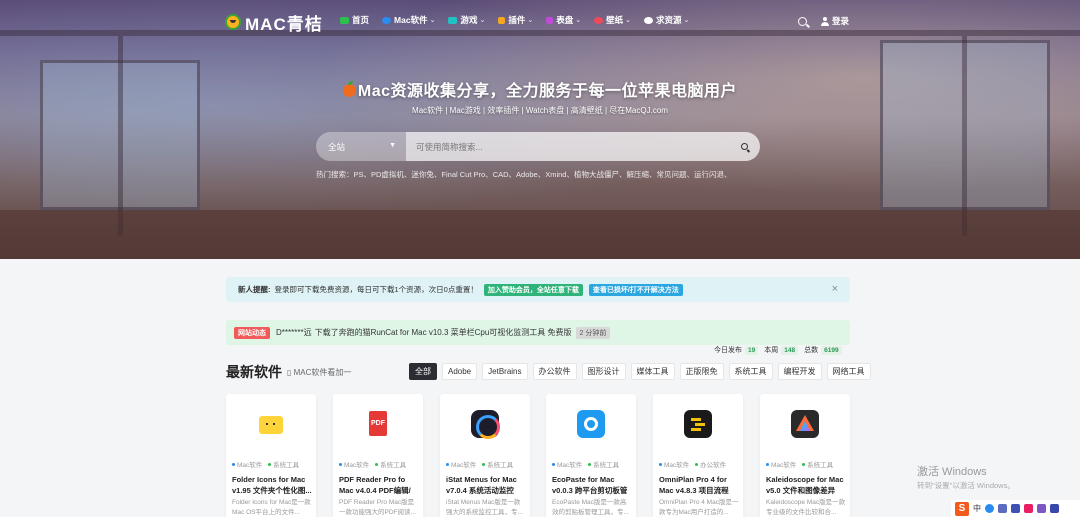  Describe the element at coordinates (799, 371) in the screenshot. I see `tab-dev-tools: 编程开发` at that location.